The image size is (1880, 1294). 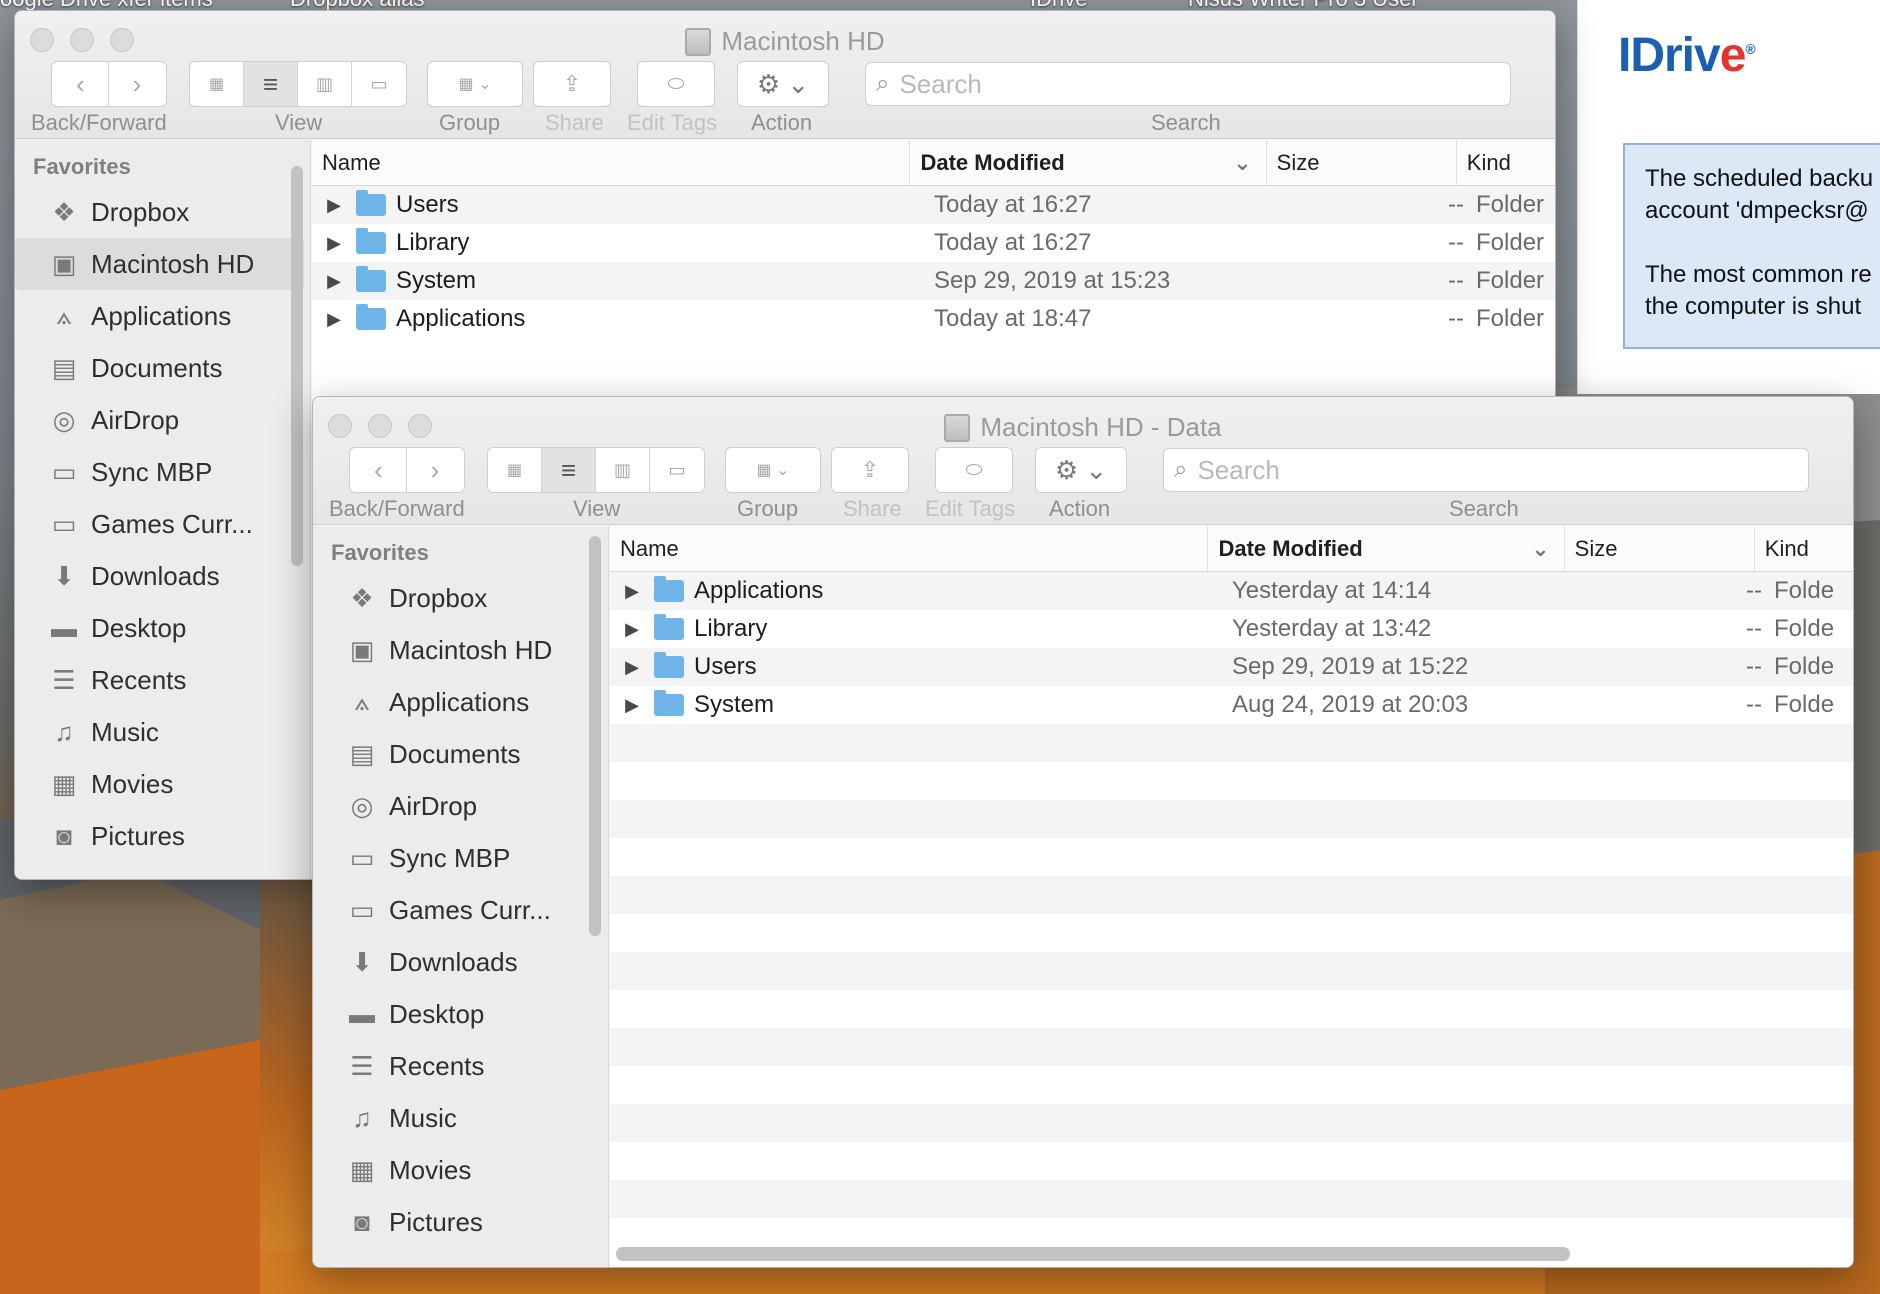 What do you see at coordinates (433, 242) in the screenshot?
I see `file-name: Library` at bounding box center [433, 242].